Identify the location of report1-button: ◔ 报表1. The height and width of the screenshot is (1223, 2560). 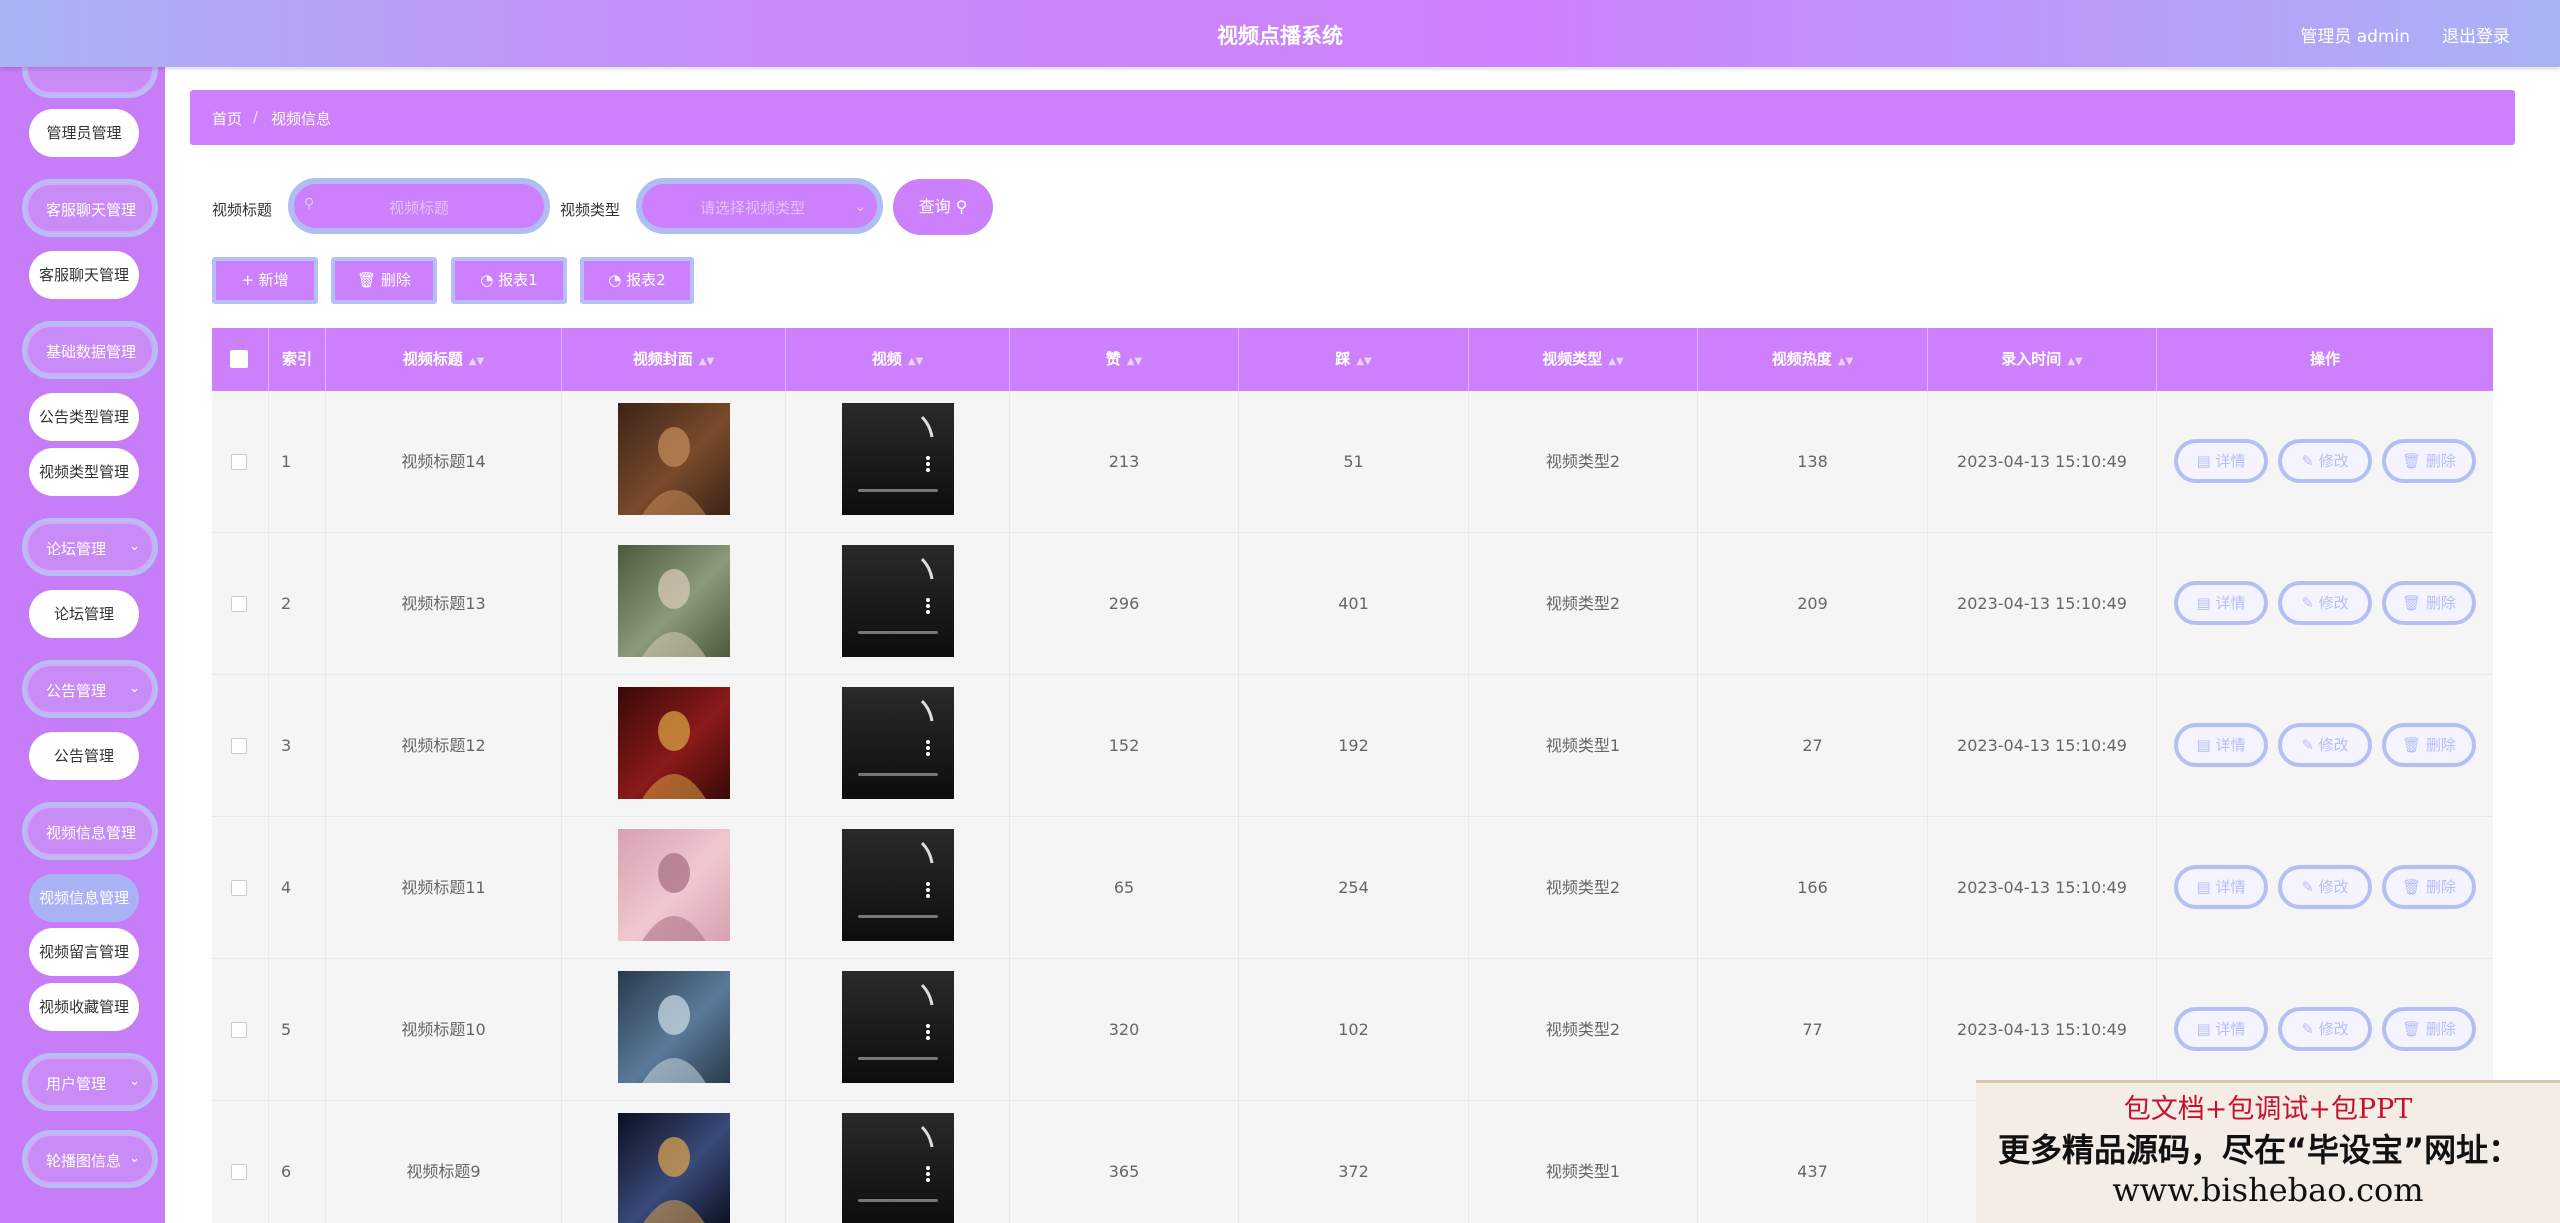
(509, 280).